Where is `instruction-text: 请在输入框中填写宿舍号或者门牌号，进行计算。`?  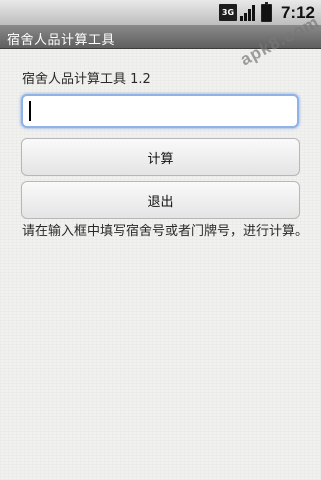 instruction-text: 请在输入框中填写宿舍号或者门牌号，进行计算。 is located at coordinates (165, 231).